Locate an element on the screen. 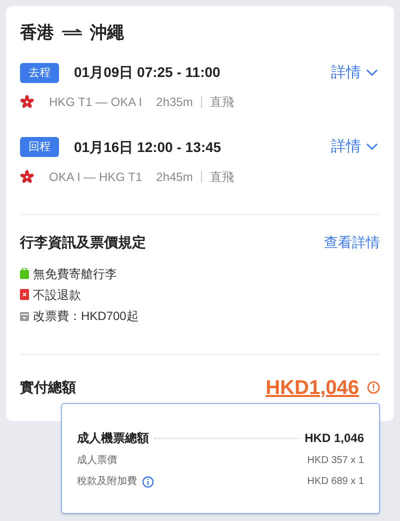 This screenshot has height=521, width=400. round-trip-icon is located at coordinates (72, 32).